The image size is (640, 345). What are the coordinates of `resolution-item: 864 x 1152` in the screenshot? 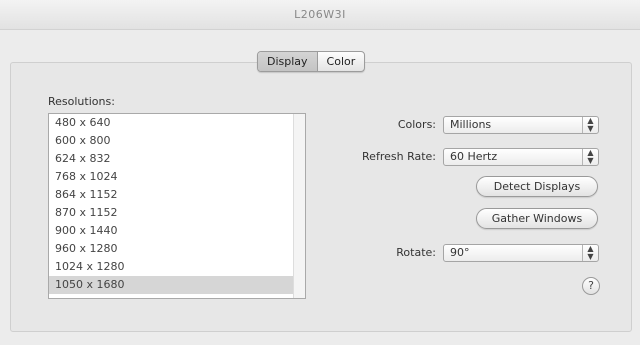 It's located at (177, 195).